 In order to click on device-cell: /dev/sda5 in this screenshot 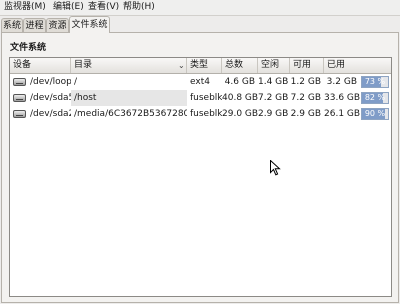, I will do `click(40, 98)`.